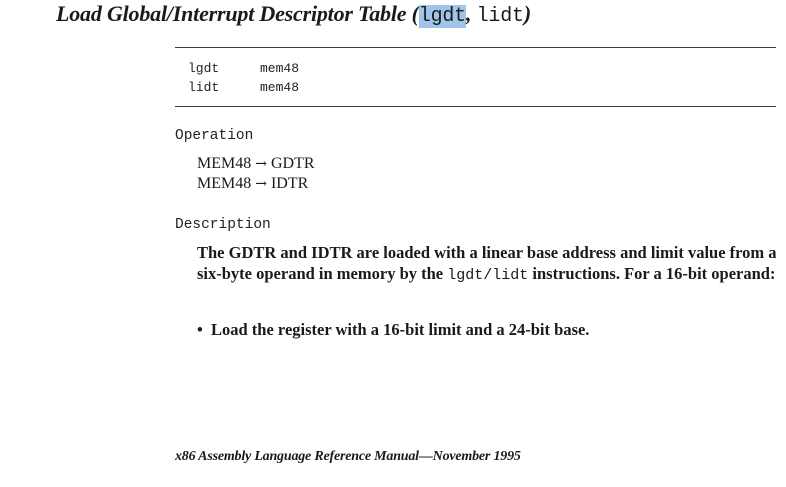 The width and height of the screenshot is (786, 487). I want to click on operation-line: MEM48 → GDTR, so click(256, 164).